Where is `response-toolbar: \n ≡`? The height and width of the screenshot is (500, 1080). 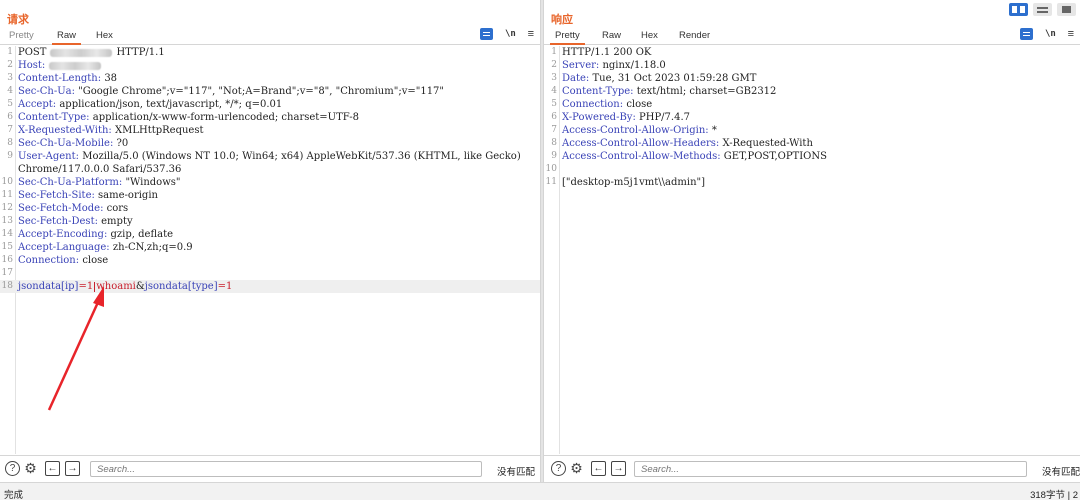 response-toolbar: \n ≡ is located at coordinates (1042, 35).